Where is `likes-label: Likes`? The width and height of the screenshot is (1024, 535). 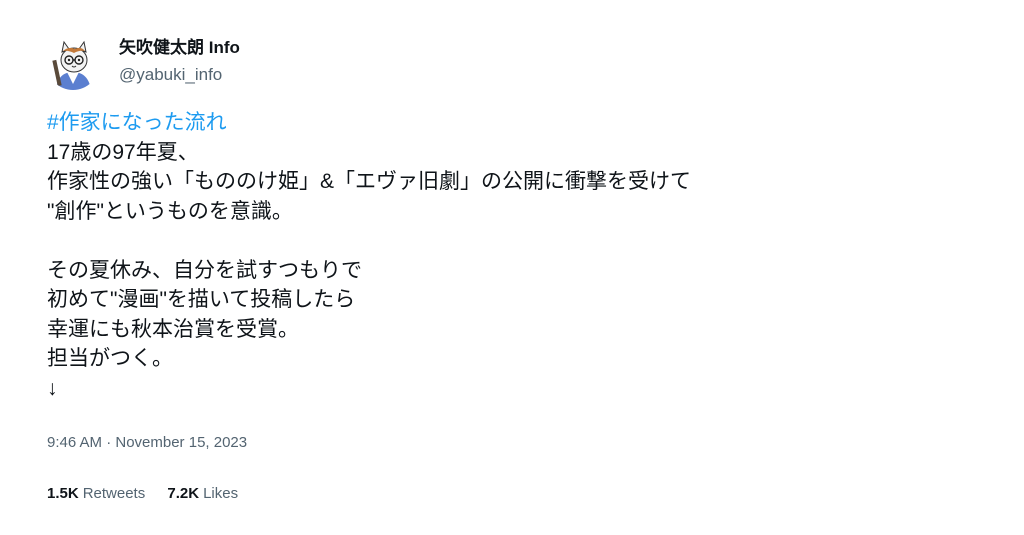 likes-label: Likes is located at coordinates (221, 493).